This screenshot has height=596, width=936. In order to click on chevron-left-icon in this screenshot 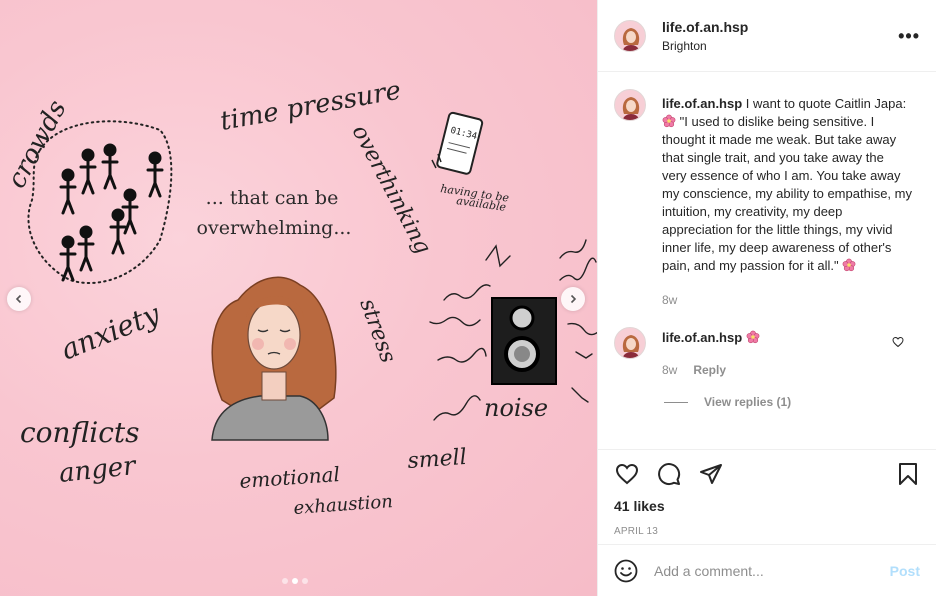, I will do `click(18, 299)`.